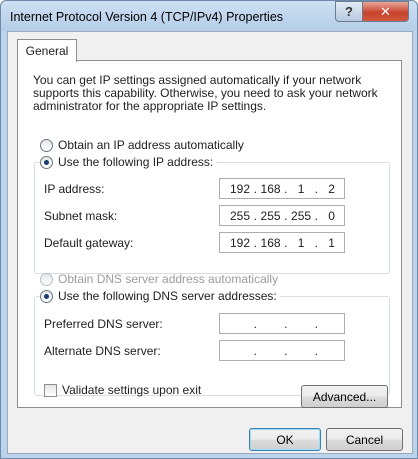 The height and width of the screenshot is (459, 418). Describe the element at coordinates (331, 188) in the screenshot. I see `ip-octet: 2` at that location.